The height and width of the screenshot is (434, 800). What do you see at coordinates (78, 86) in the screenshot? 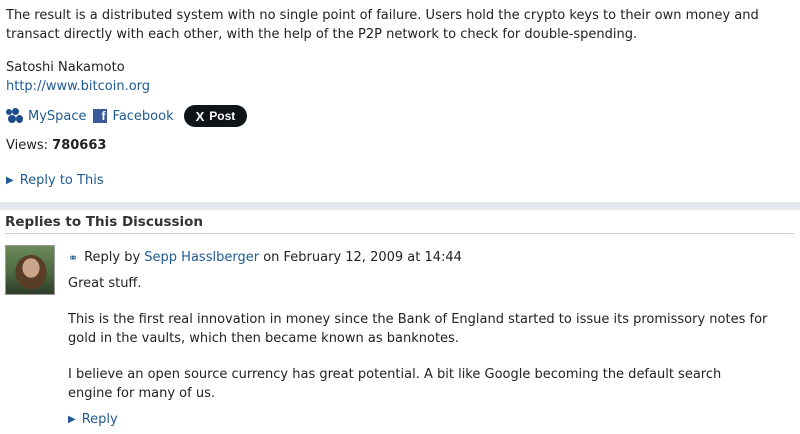
I see `bitcoin-link: http://www.bitcoin.org` at bounding box center [78, 86].